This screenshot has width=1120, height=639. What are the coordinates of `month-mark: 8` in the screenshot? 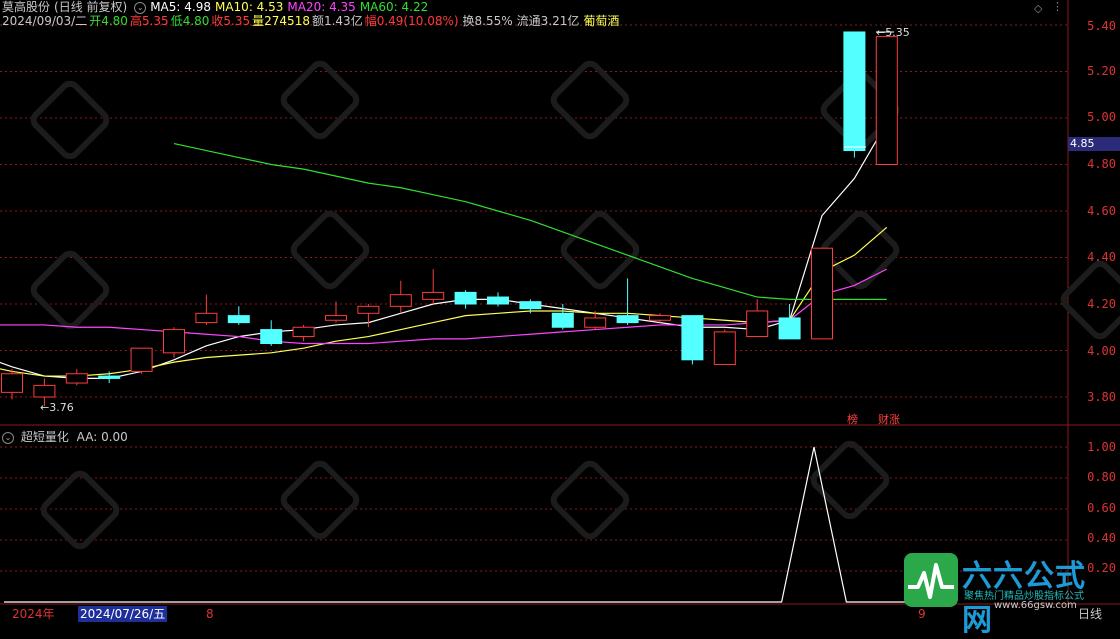 It's located at (210, 614).